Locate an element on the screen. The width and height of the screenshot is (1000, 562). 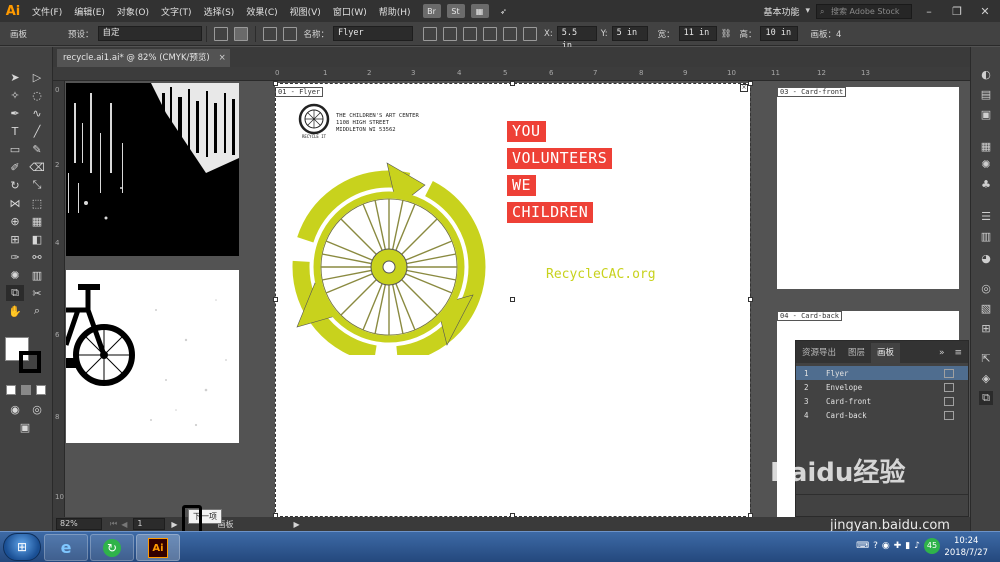
rectangle-tool-icon: ▭ is located at coordinates (15, 149).